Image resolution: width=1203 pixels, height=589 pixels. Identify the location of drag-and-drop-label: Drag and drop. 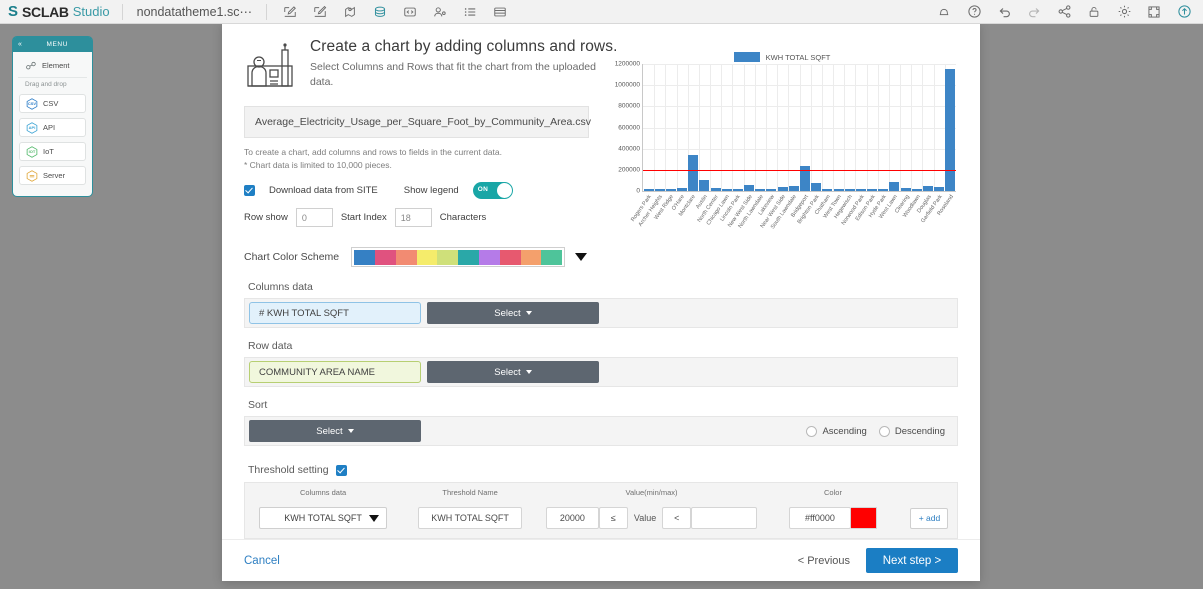
(52, 83).